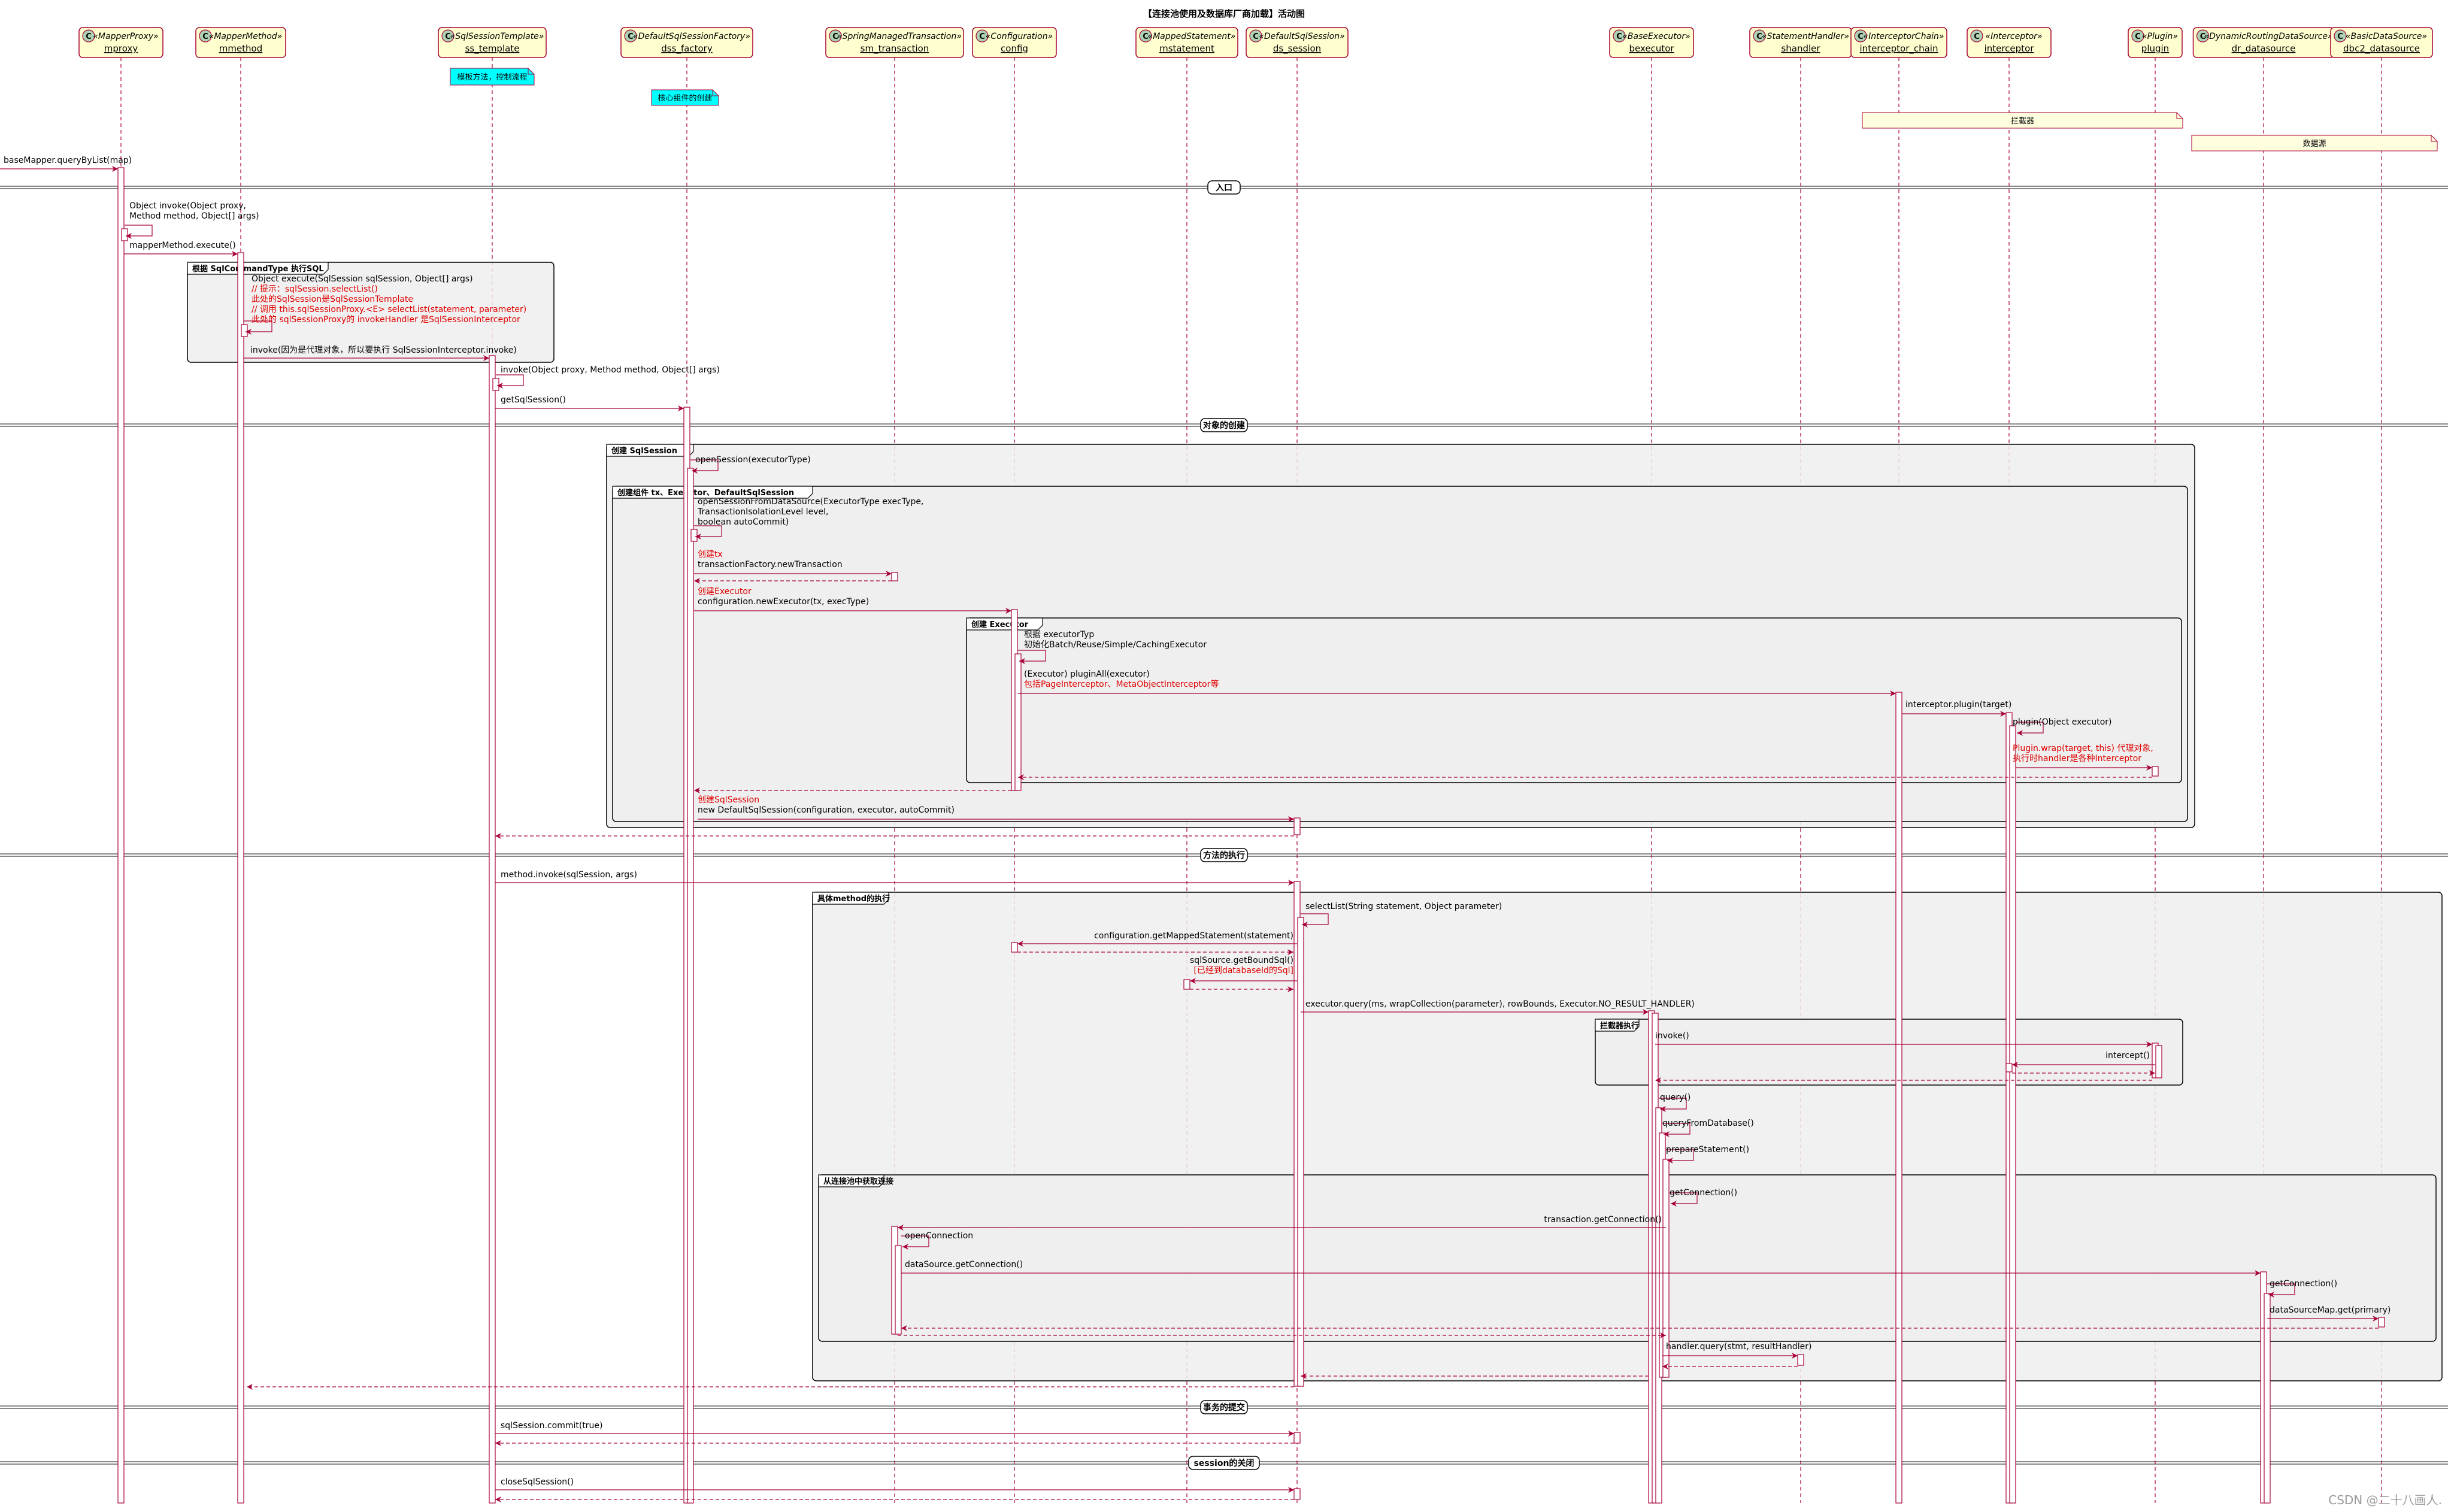 This screenshot has width=2448, height=1512. Describe the element at coordinates (783, 602) in the screenshot. I see `message-label: configuration.newExecutor(tx, execType)` at that location.